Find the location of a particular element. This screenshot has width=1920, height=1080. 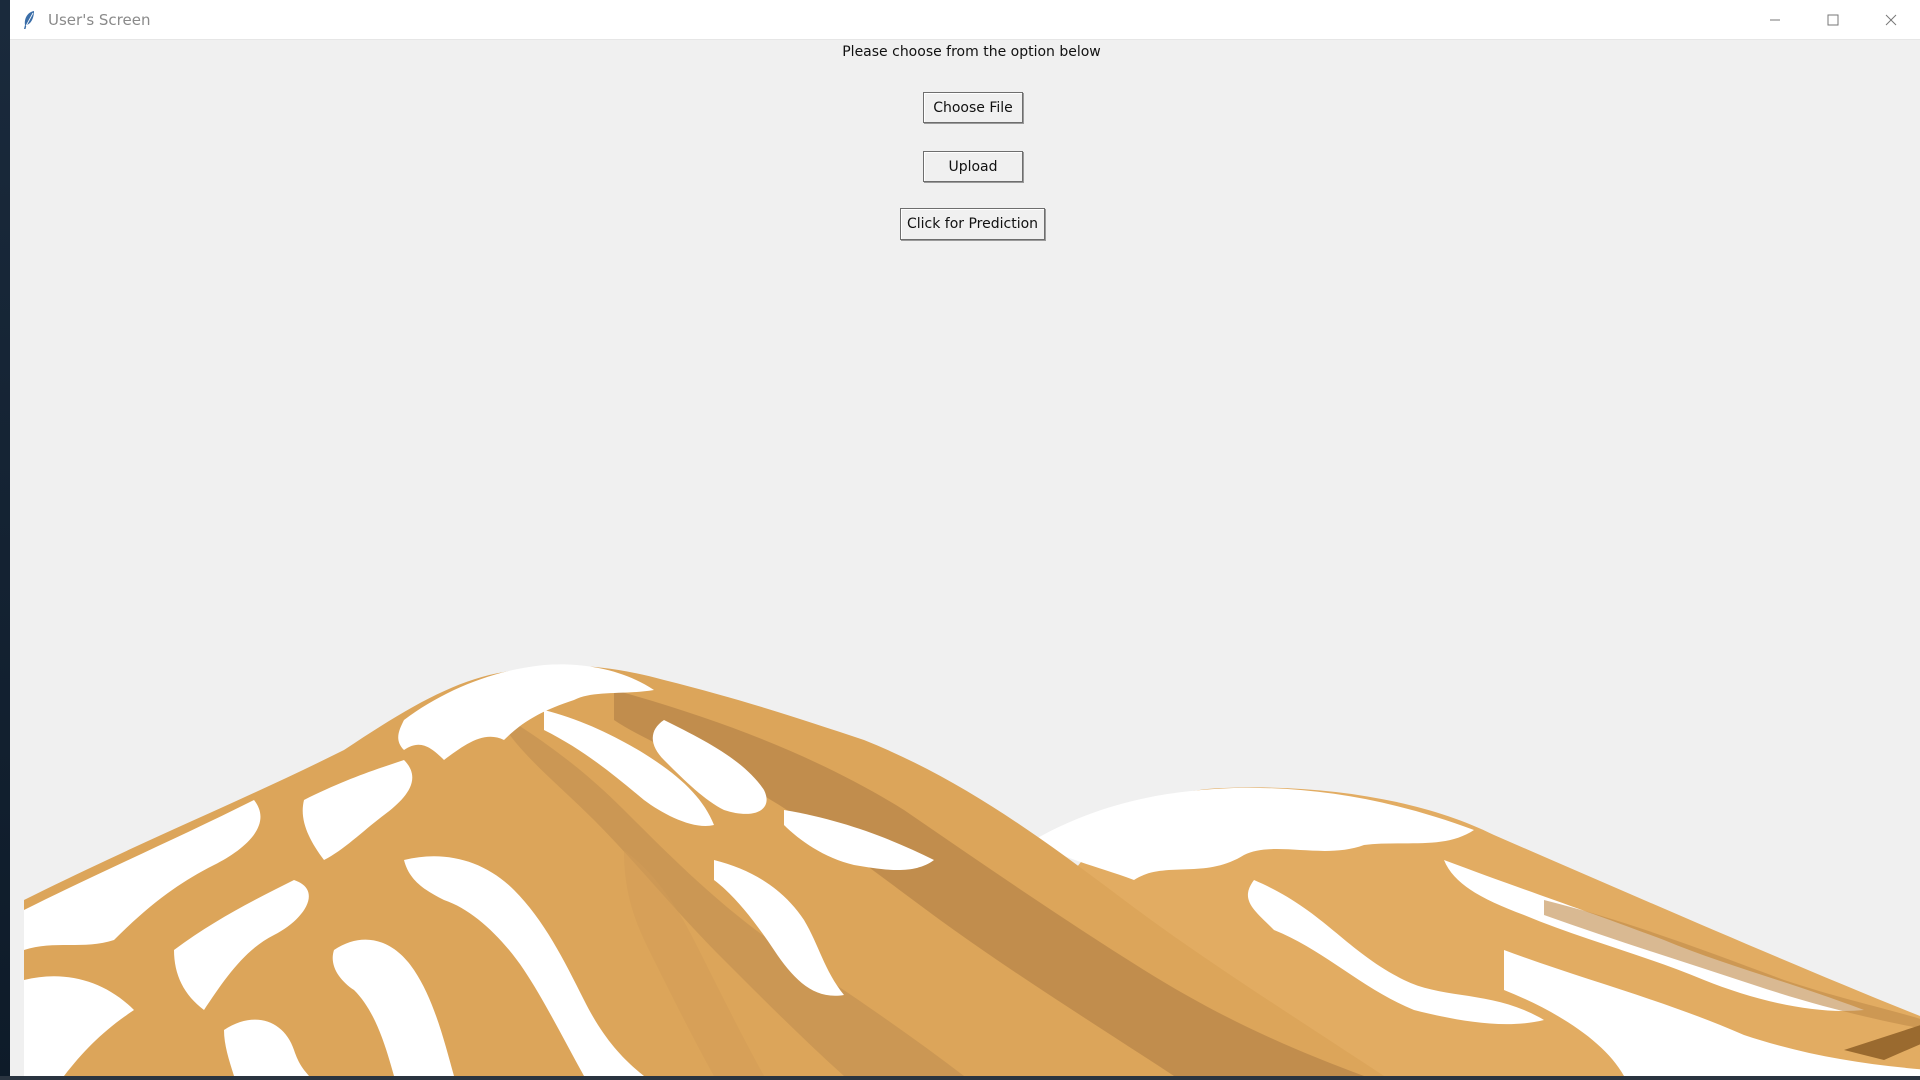

maximize-icon is located at coordinates (1833, 19).